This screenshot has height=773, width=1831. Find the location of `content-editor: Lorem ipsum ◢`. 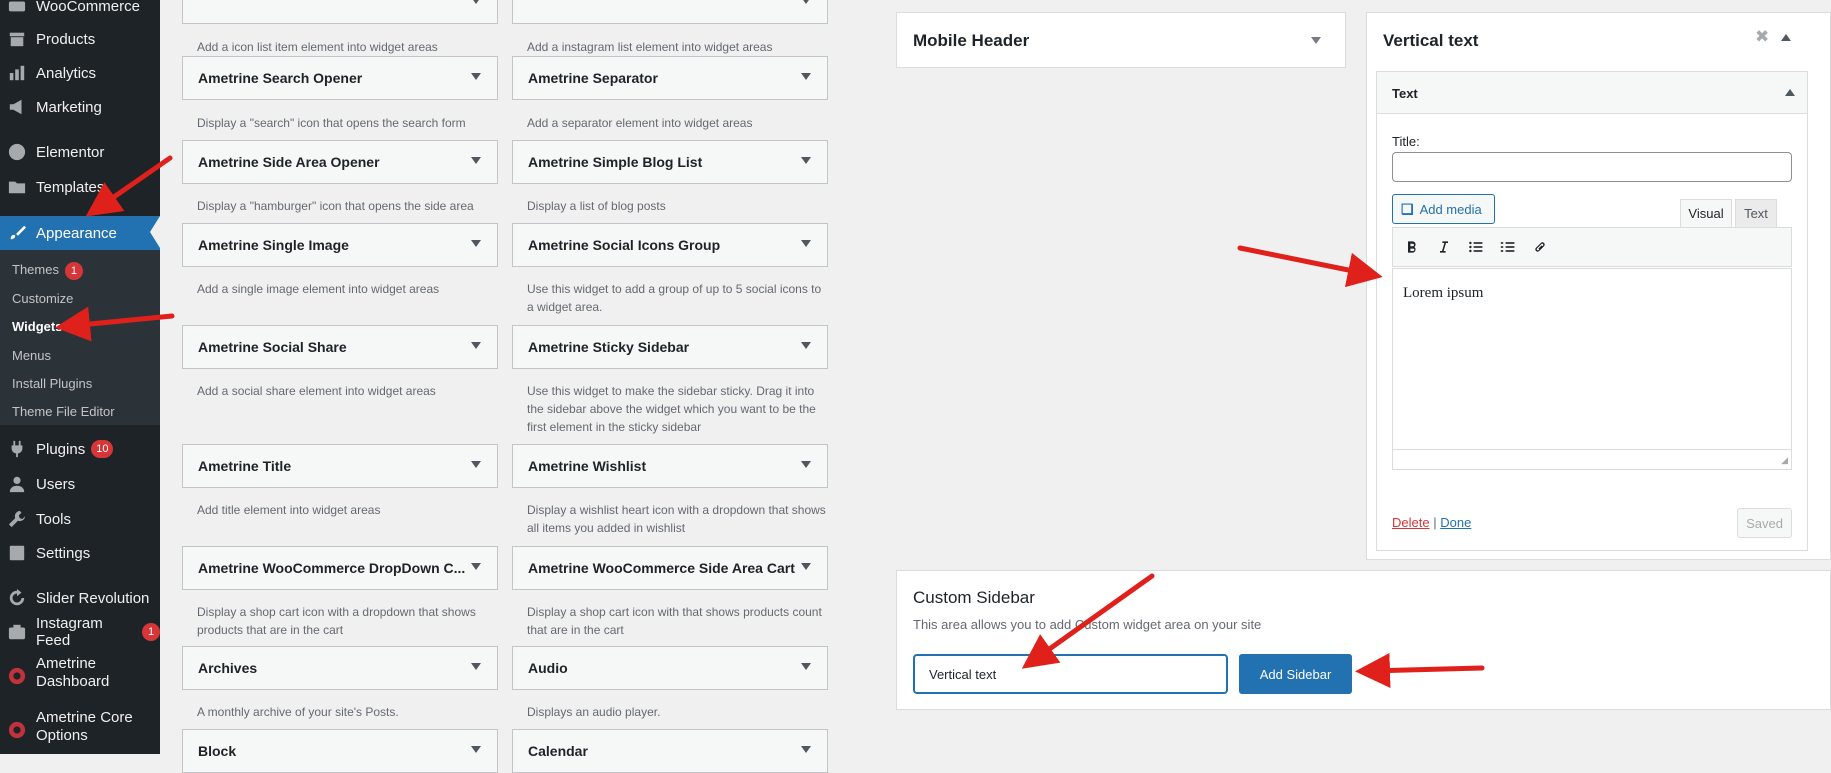

content-editor: Lorem ipsum ◢ is located at coordinates (1592, 369).